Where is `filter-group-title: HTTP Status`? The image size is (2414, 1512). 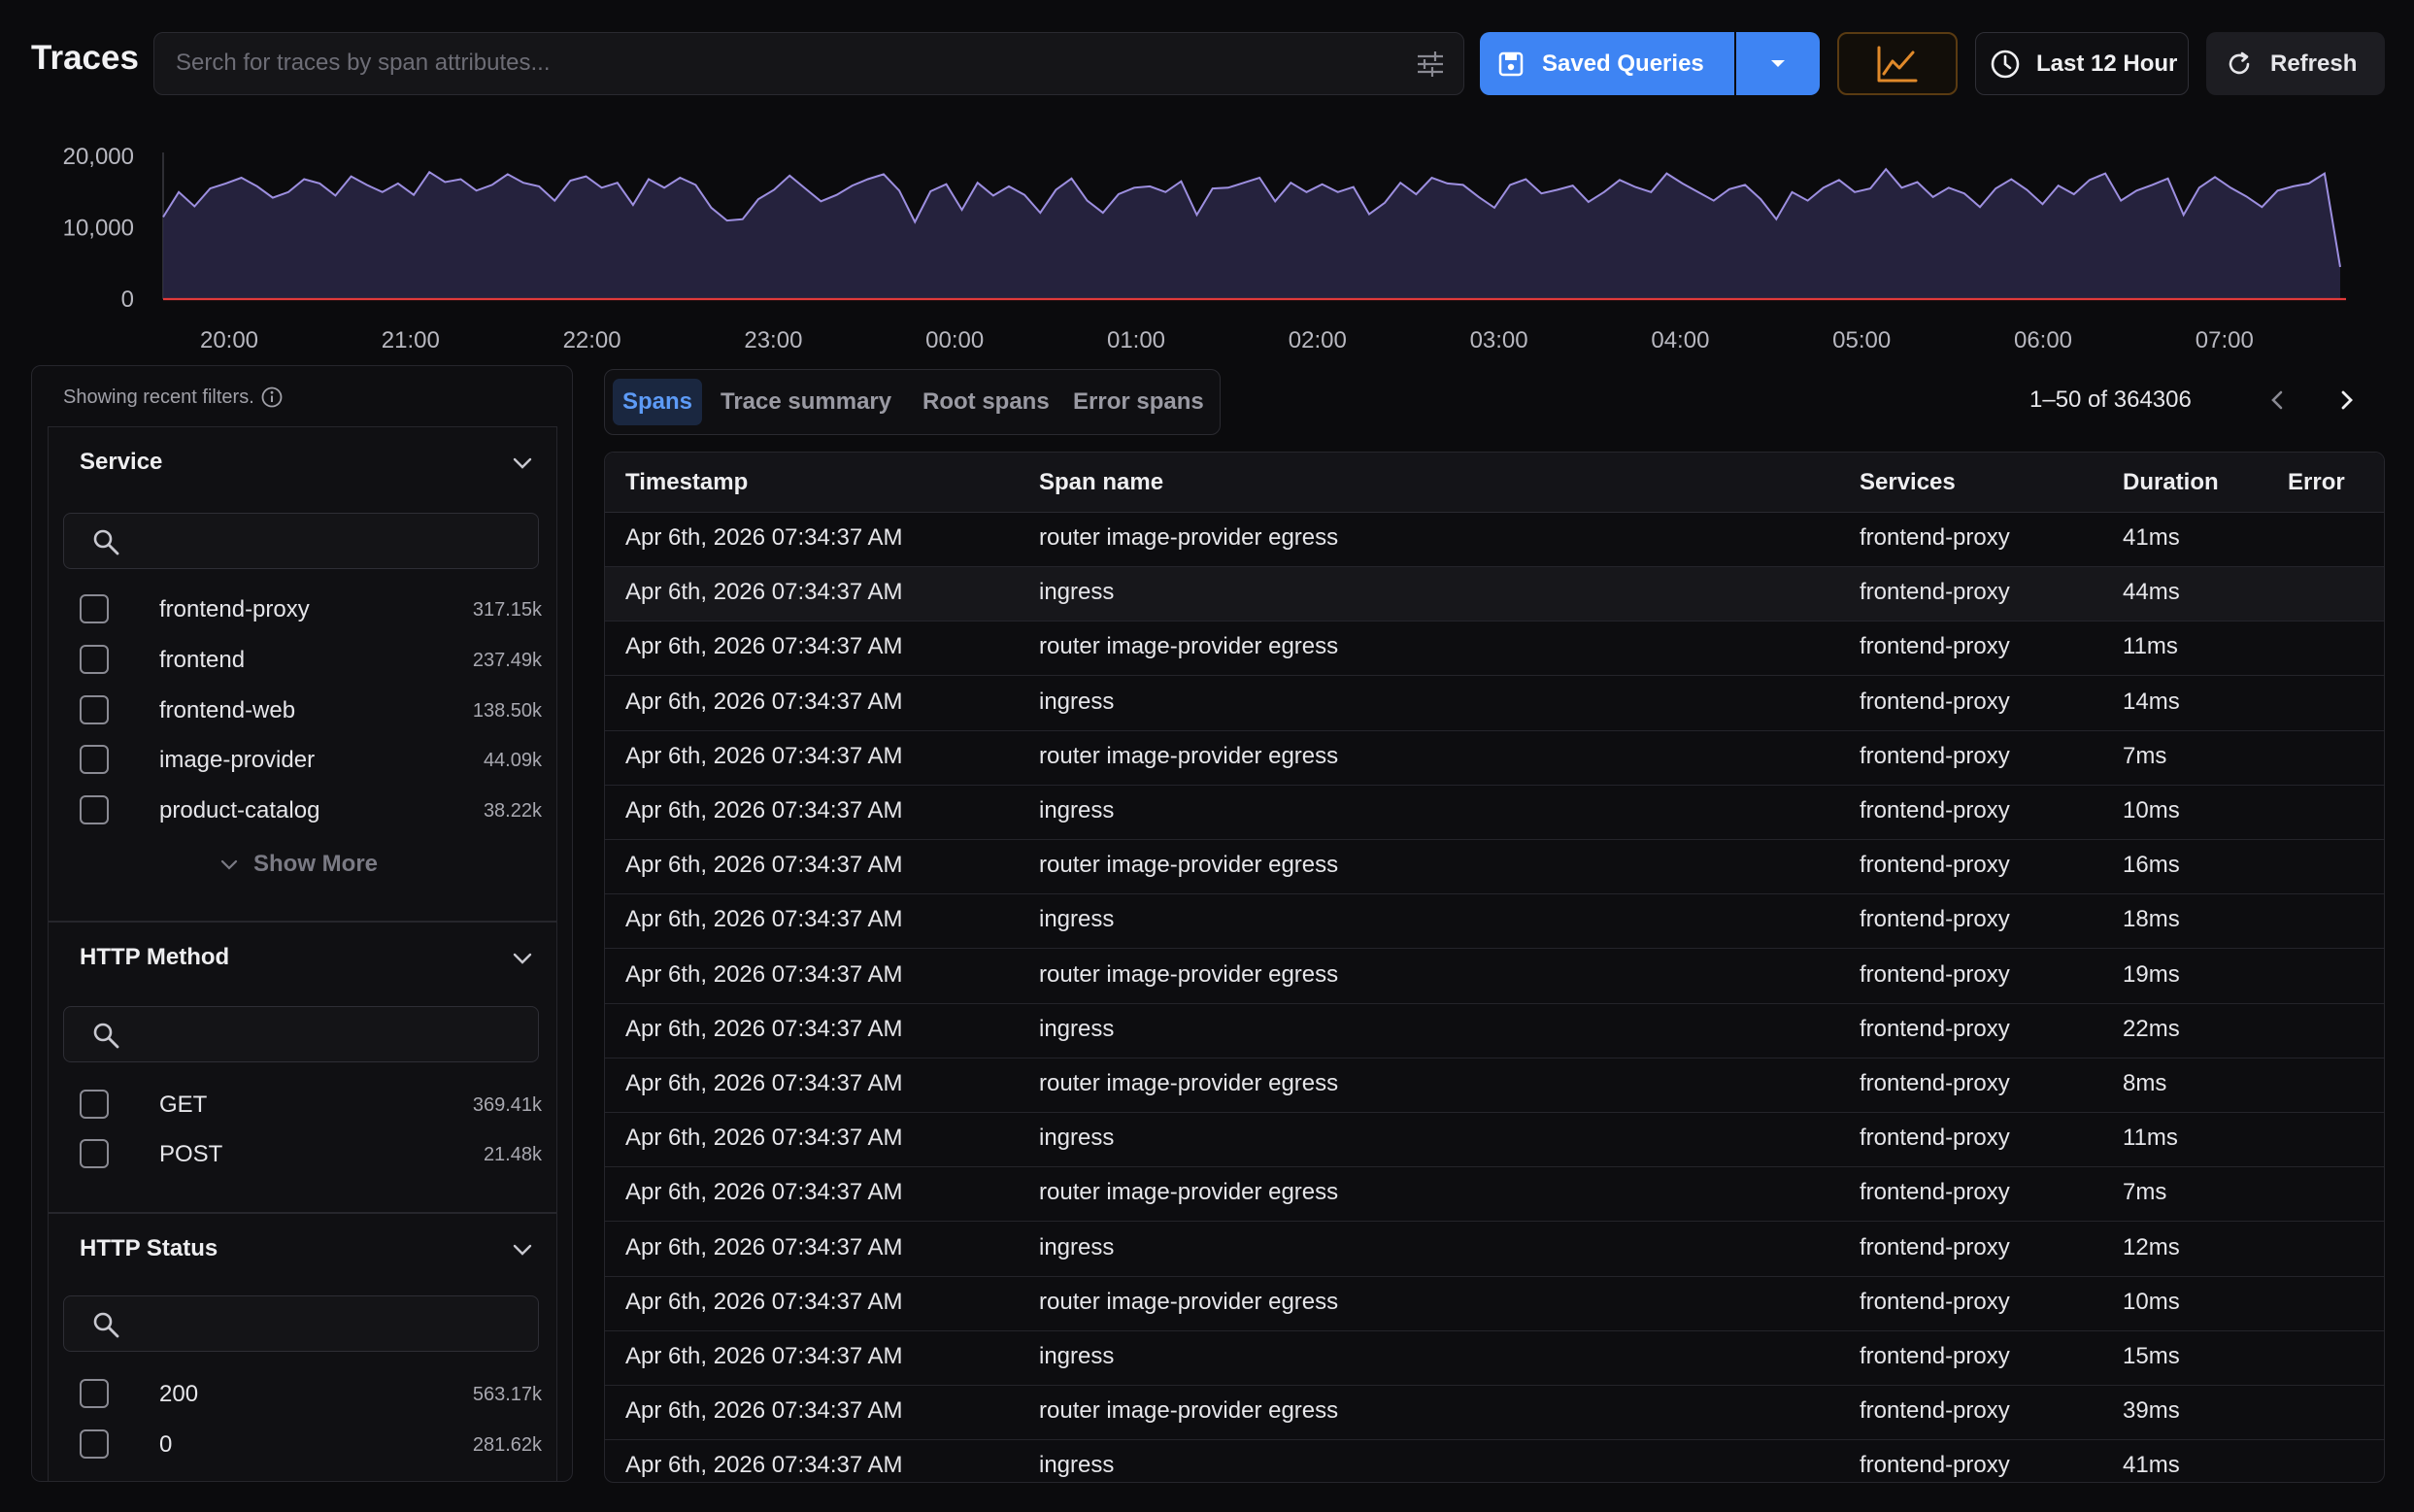
filter-group-title: HTTP Status is located at coordinates (149, 1248).